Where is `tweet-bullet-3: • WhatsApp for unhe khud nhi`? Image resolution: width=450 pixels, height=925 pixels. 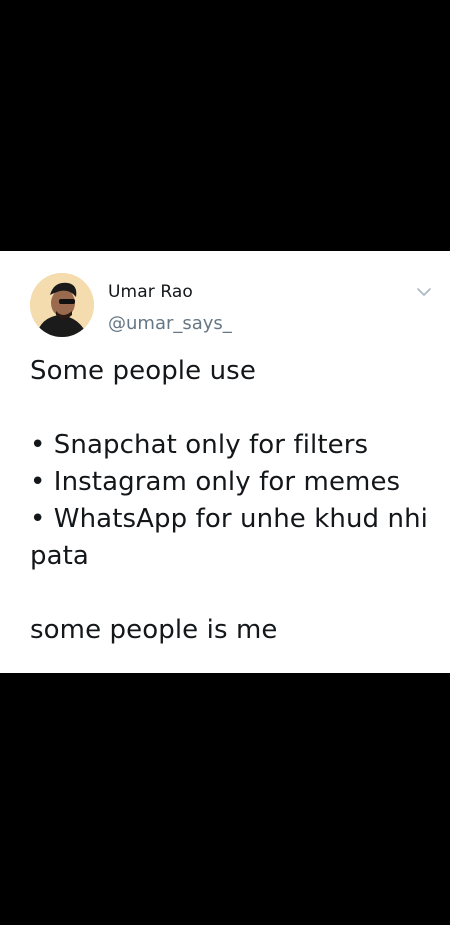 tweet-bullet-3: • WhatsApp for unhe khud nhi is located at coordinates (229, 519).